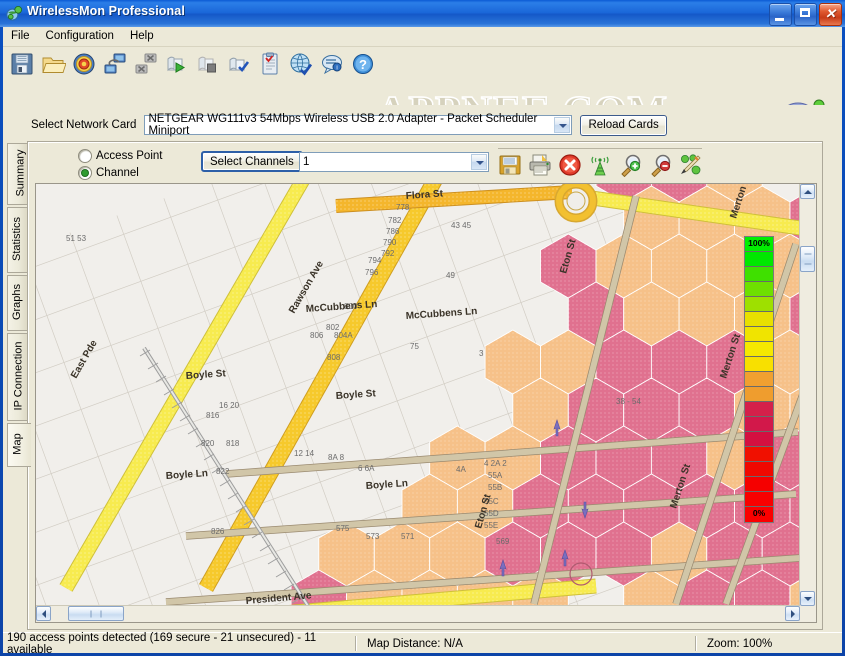 The image size is (845, 656). What do you see at coordinates (22, 64) in the screenshot?
I see `save-icon` at bounding box center [22, 64].